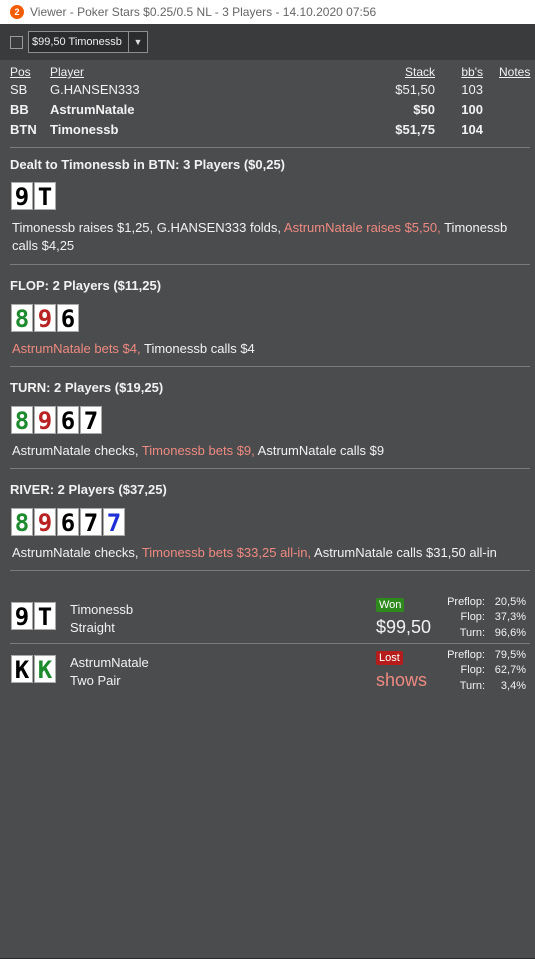  What do you see at coordinates (197, 348) in the screenshot?
I see `action-text: Timonessb calls $4` at bounding box center [197, 348].